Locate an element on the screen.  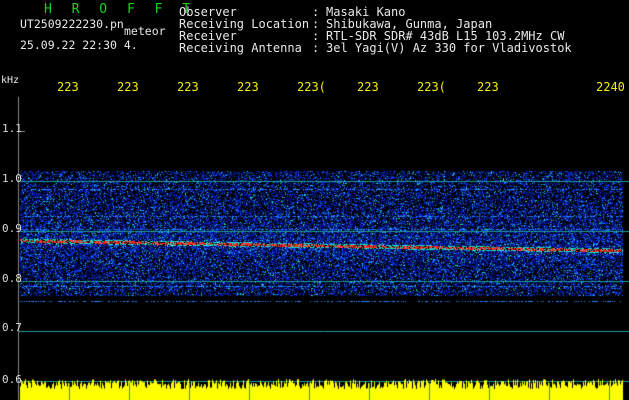
x-tick-label: 2240 is located at coordinates (610, 87).